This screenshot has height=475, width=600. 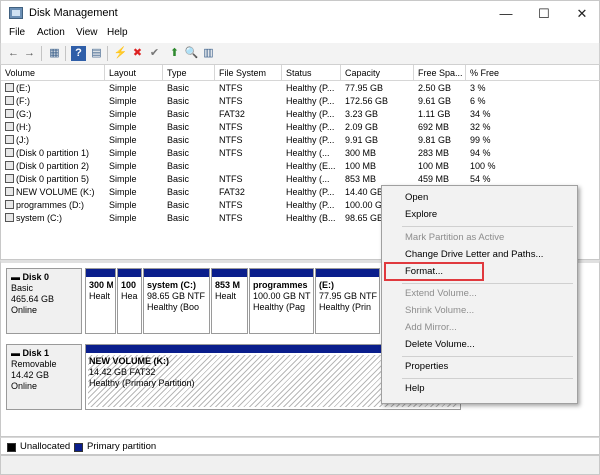 What do you see at coordinates (23, 88) in the screenshot?
I see `volume-name: (E:)` at bounding box center [23, 88].